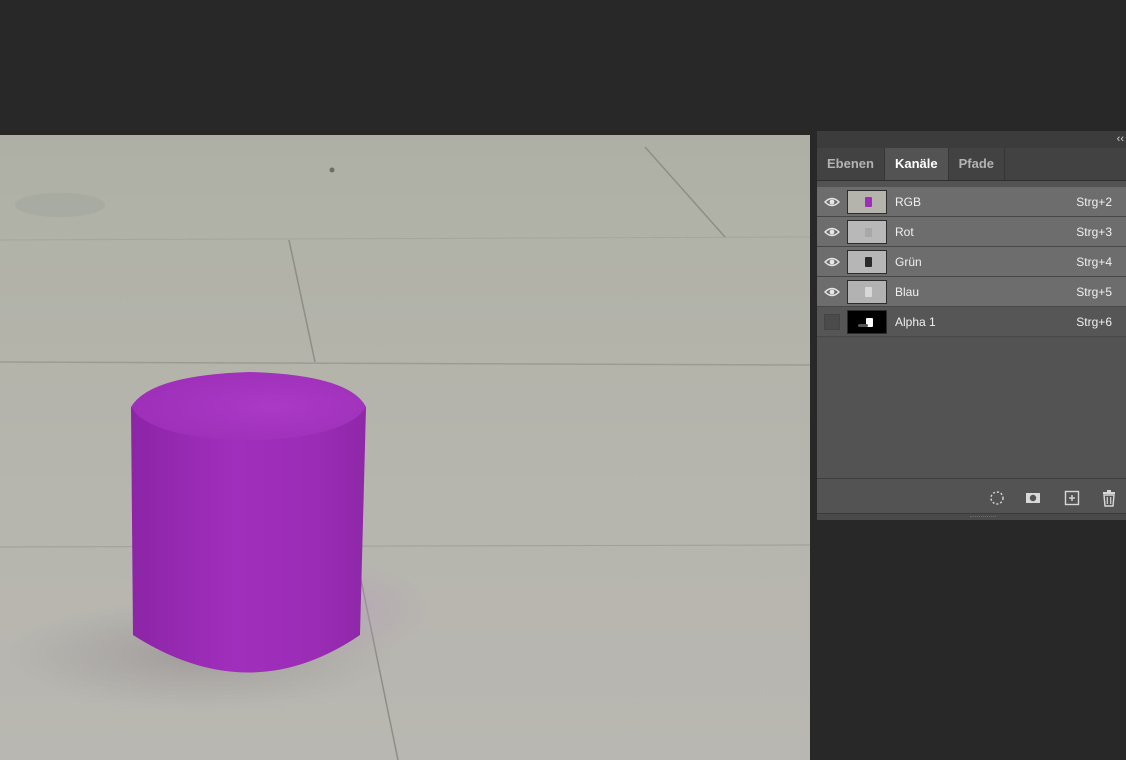 The height and width of the screenshot is (760, 1126). Describe the element at coordinates (971, 322) in the screenshot. I see `channel-row-alpha-1: Alpha 1 Strg+6` at that location.